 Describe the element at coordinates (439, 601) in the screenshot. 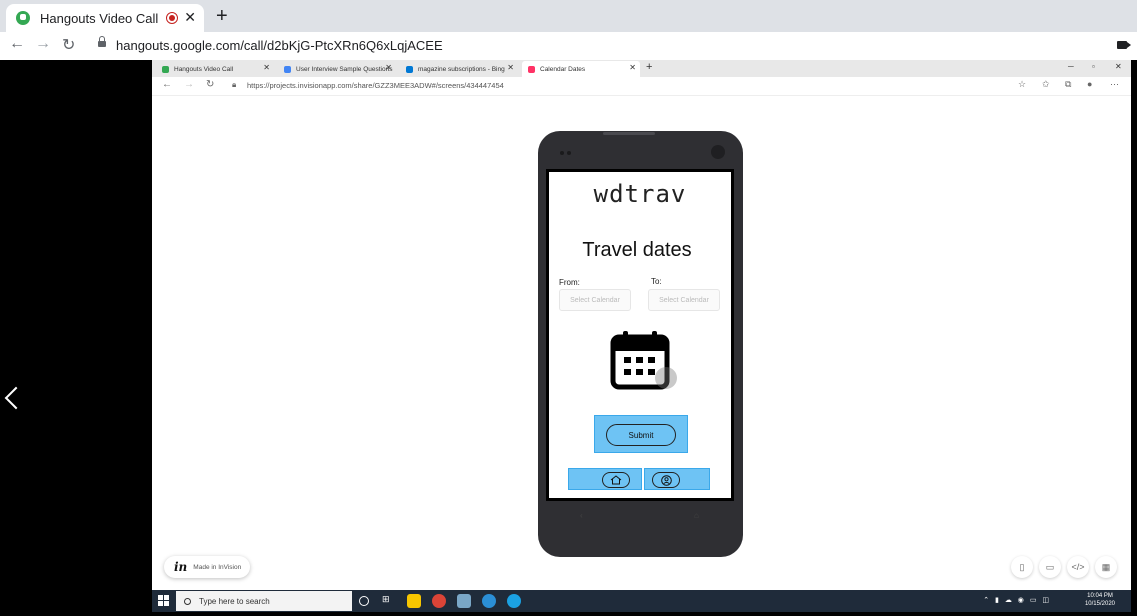

I see `chrome-icon` at that location.